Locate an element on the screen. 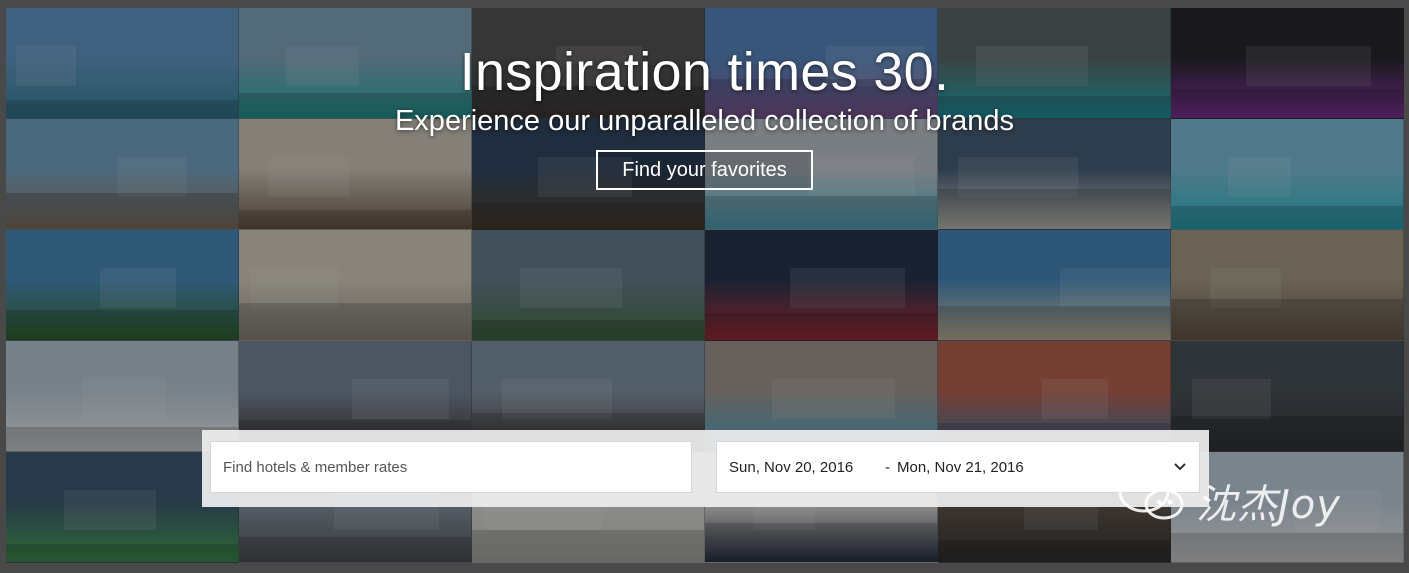 Image resolution: width=1409 pixels, height=573 pixels. watermark-text: 沈杰Joy is located at coordinates (1268, 505).